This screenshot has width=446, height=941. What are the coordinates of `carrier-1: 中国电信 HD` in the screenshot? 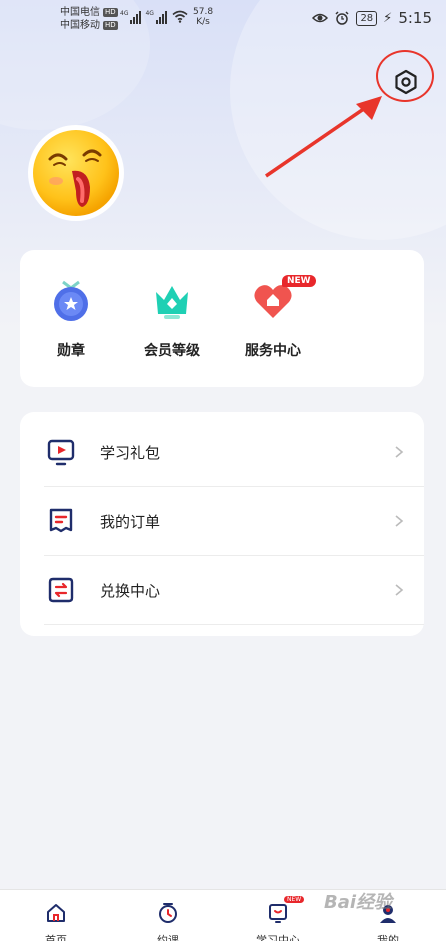 It's located at (89, 12).